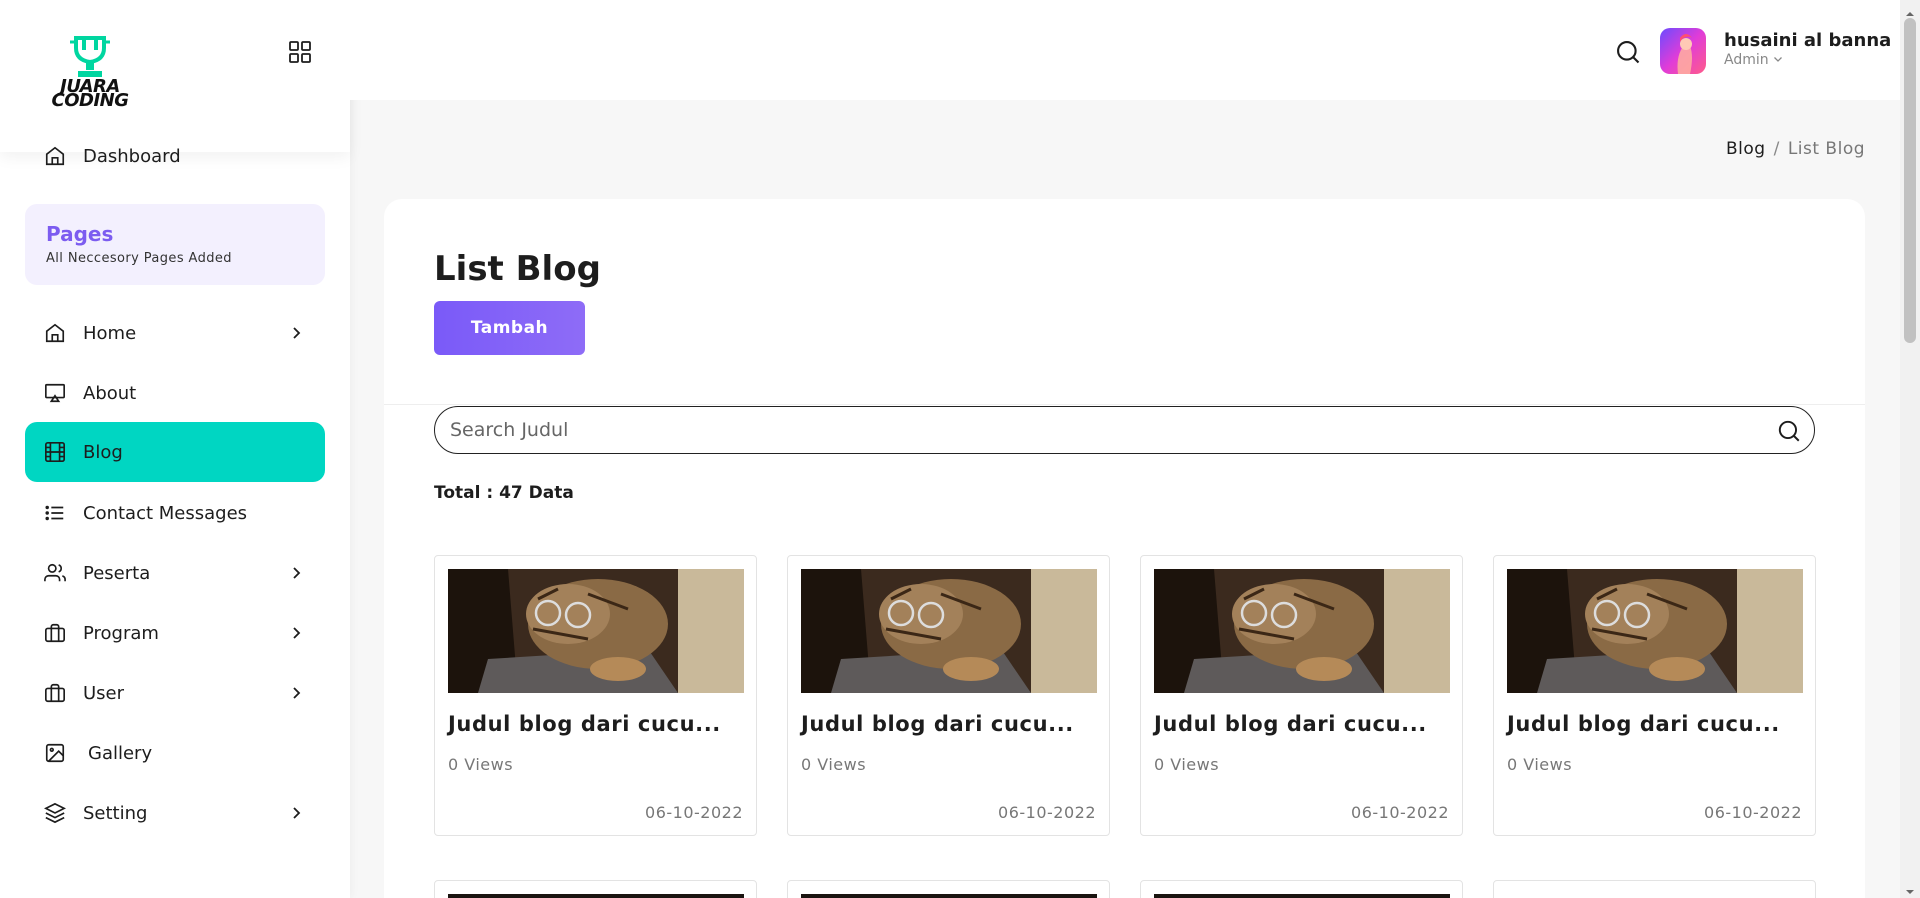  What do you see at coordinates (1683, 51) in the screenshot?
I see `avatar` at bounding box center [1683, 51].